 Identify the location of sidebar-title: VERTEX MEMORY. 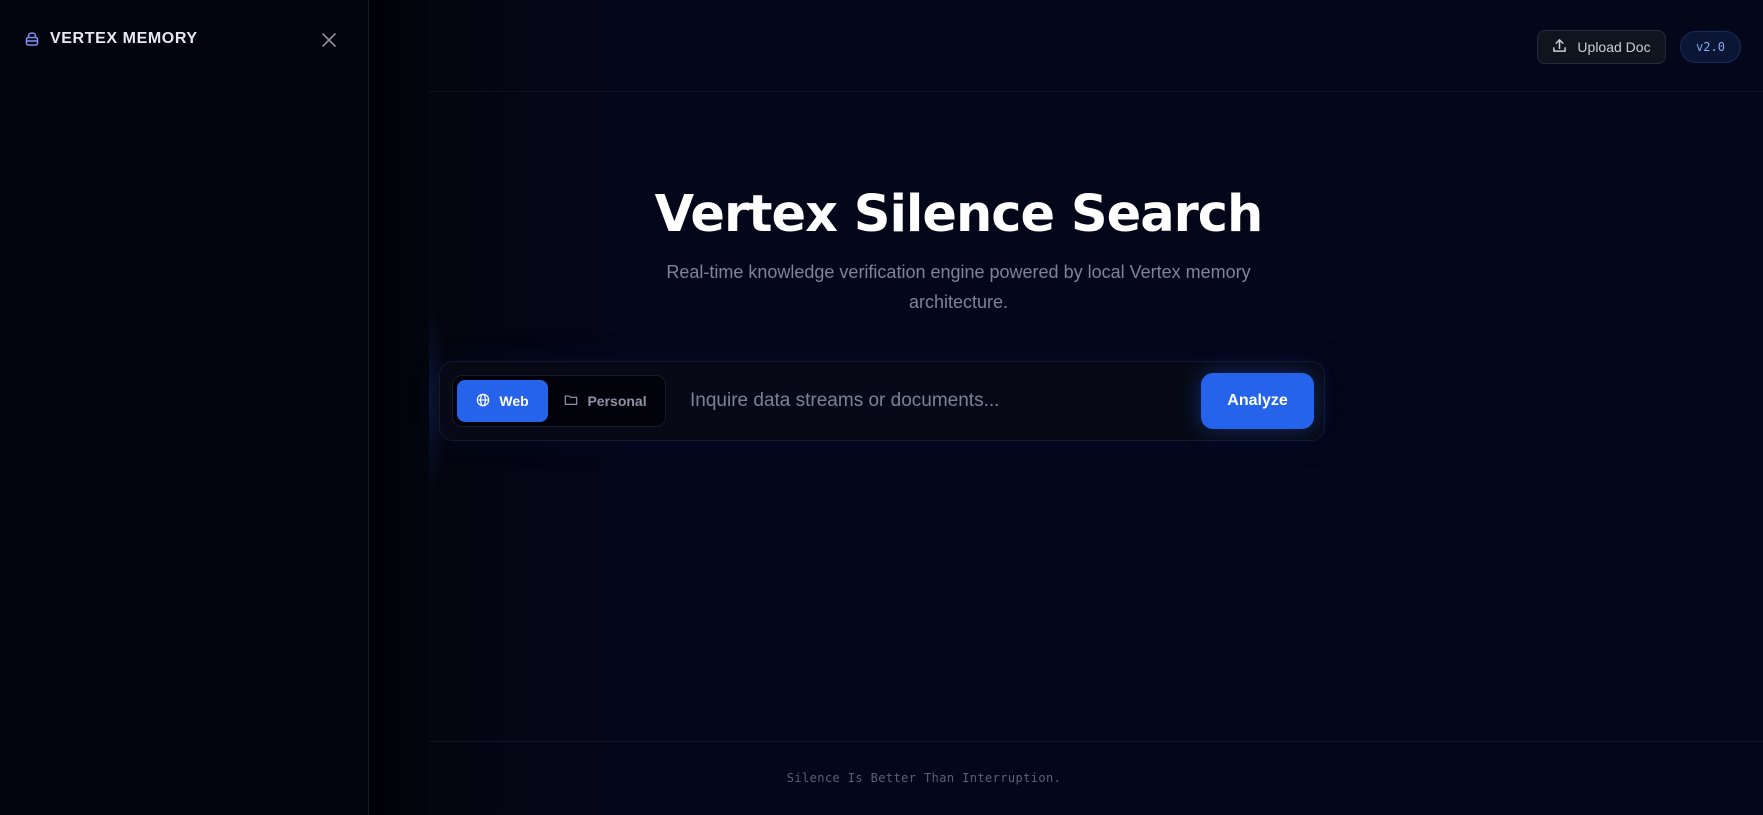
(124, 38).